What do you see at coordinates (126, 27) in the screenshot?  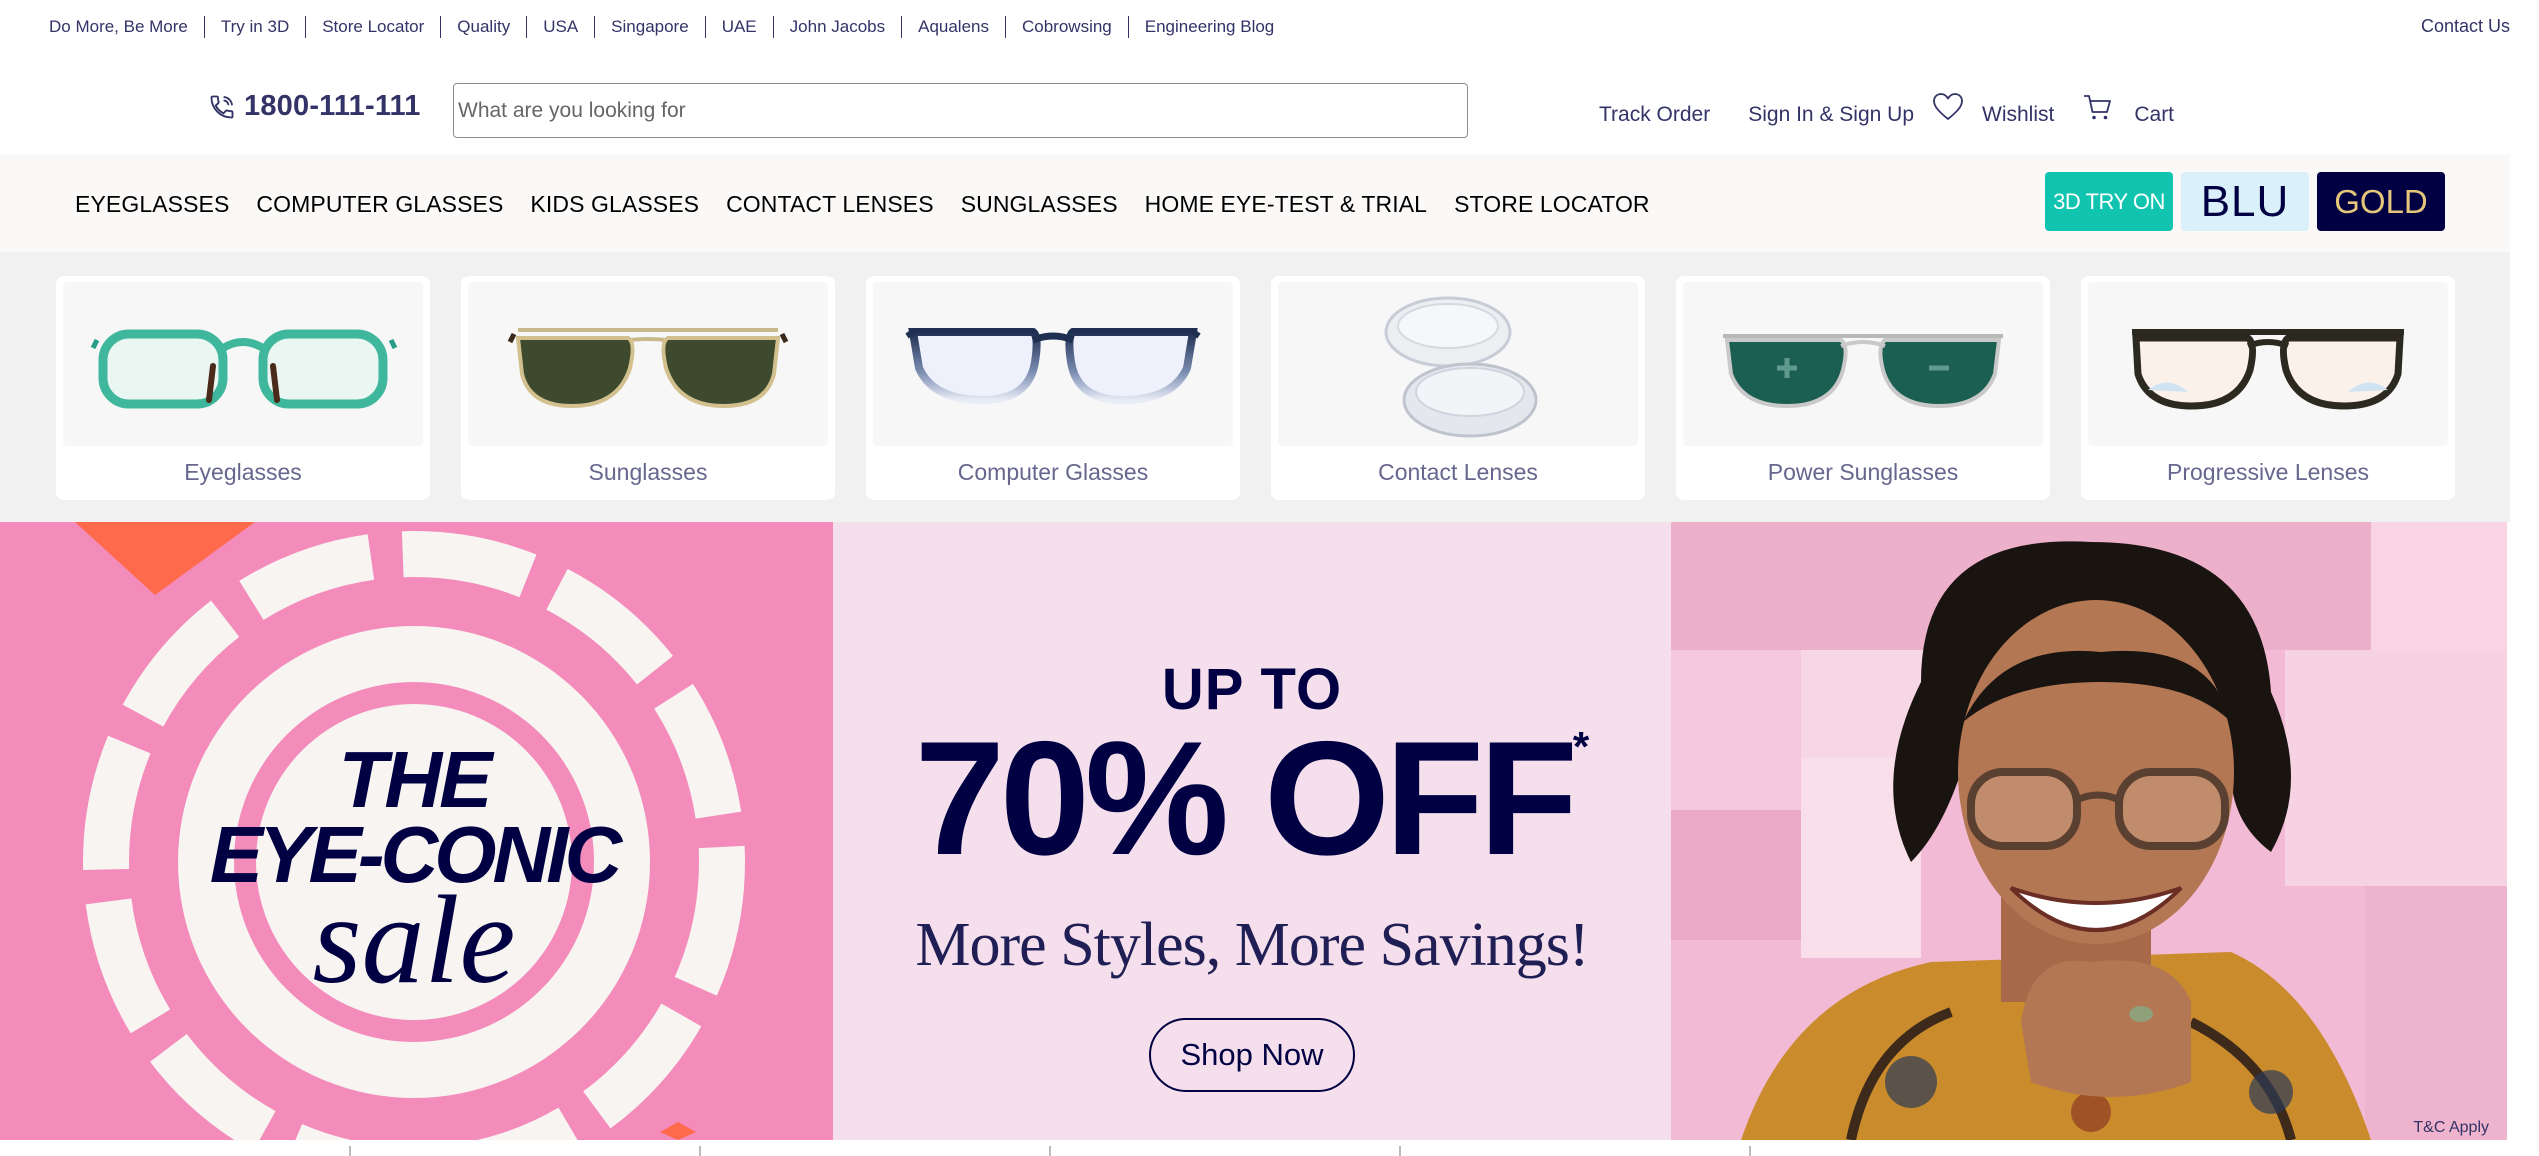 I see `utility-link-do-more: Do More, Be More` at bounding box center [126, 27].